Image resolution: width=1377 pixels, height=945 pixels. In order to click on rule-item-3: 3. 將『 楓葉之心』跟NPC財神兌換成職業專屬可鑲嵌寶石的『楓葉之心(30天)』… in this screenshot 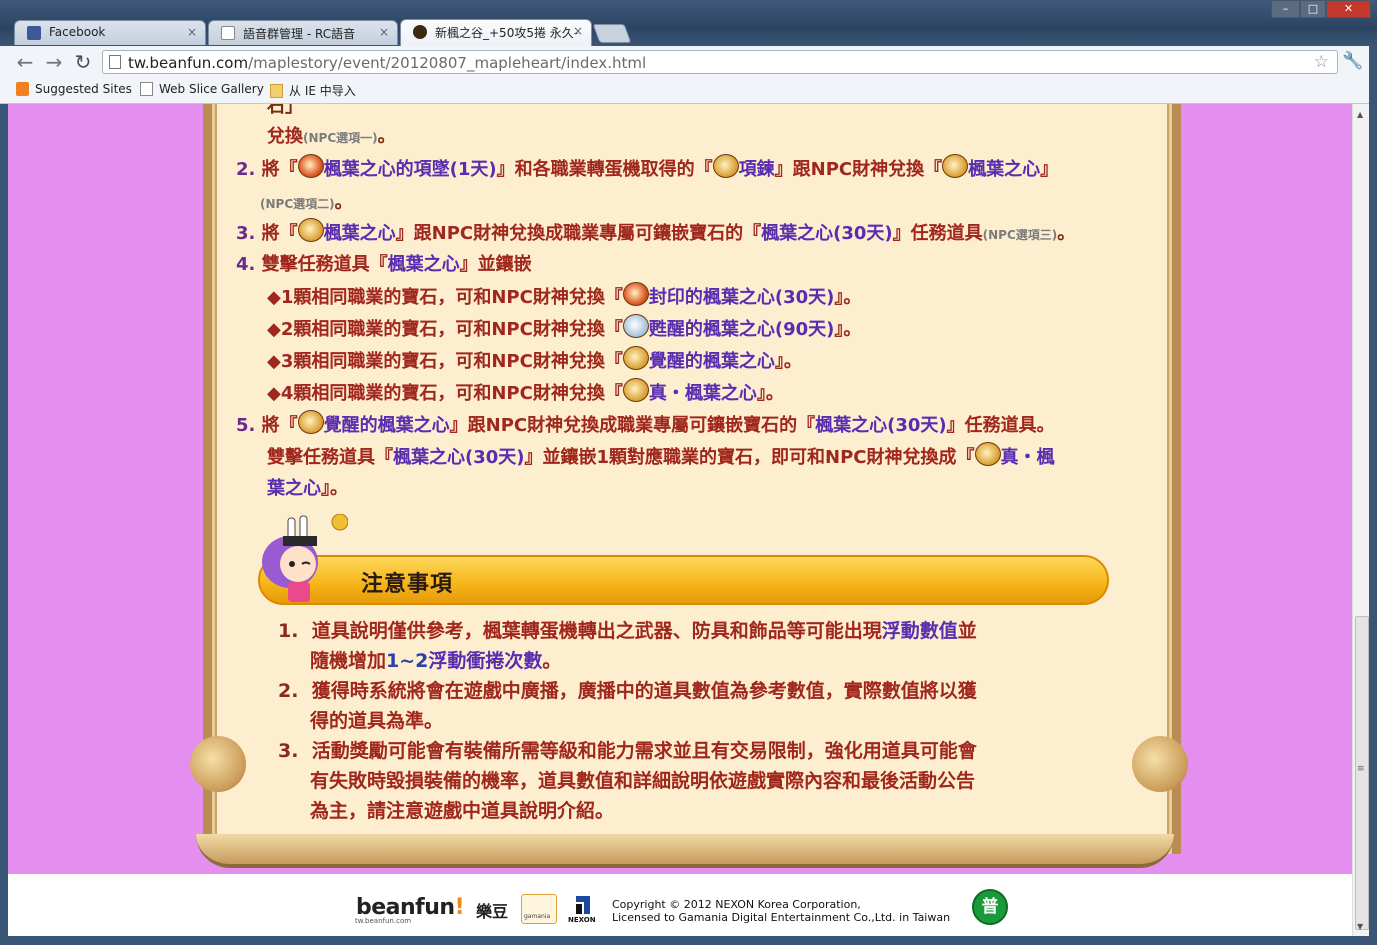, I will do `click(655, 231)`.